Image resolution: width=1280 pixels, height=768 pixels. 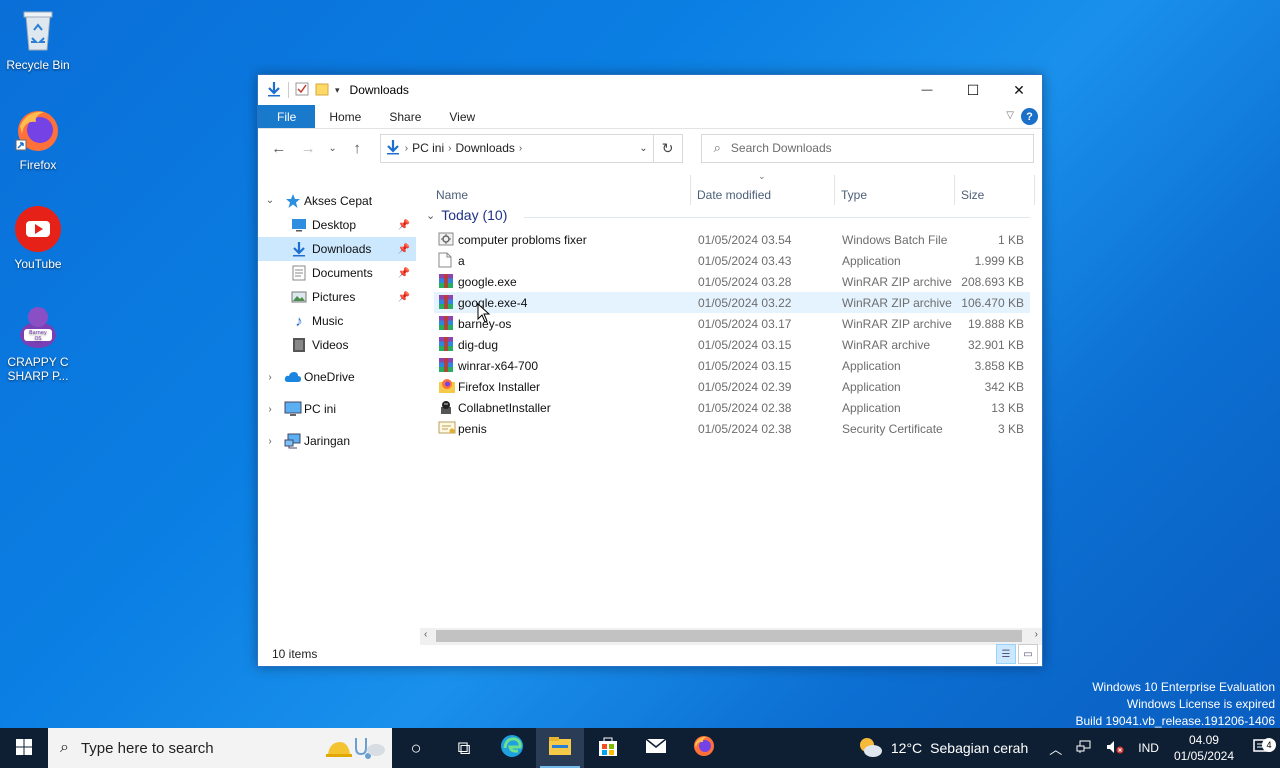 What do you see at coordinates (1262, 747) in the screenshot?
I see `notification-center-button: 4` at bounding box center [1262, 747].